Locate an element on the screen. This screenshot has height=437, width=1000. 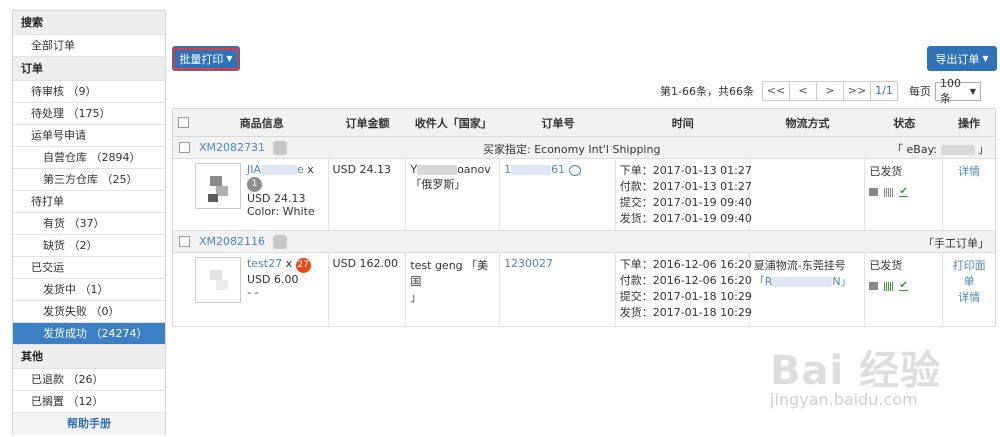
col-header-recipient: 收件人「国家」 is located at coordinates (453, 123).